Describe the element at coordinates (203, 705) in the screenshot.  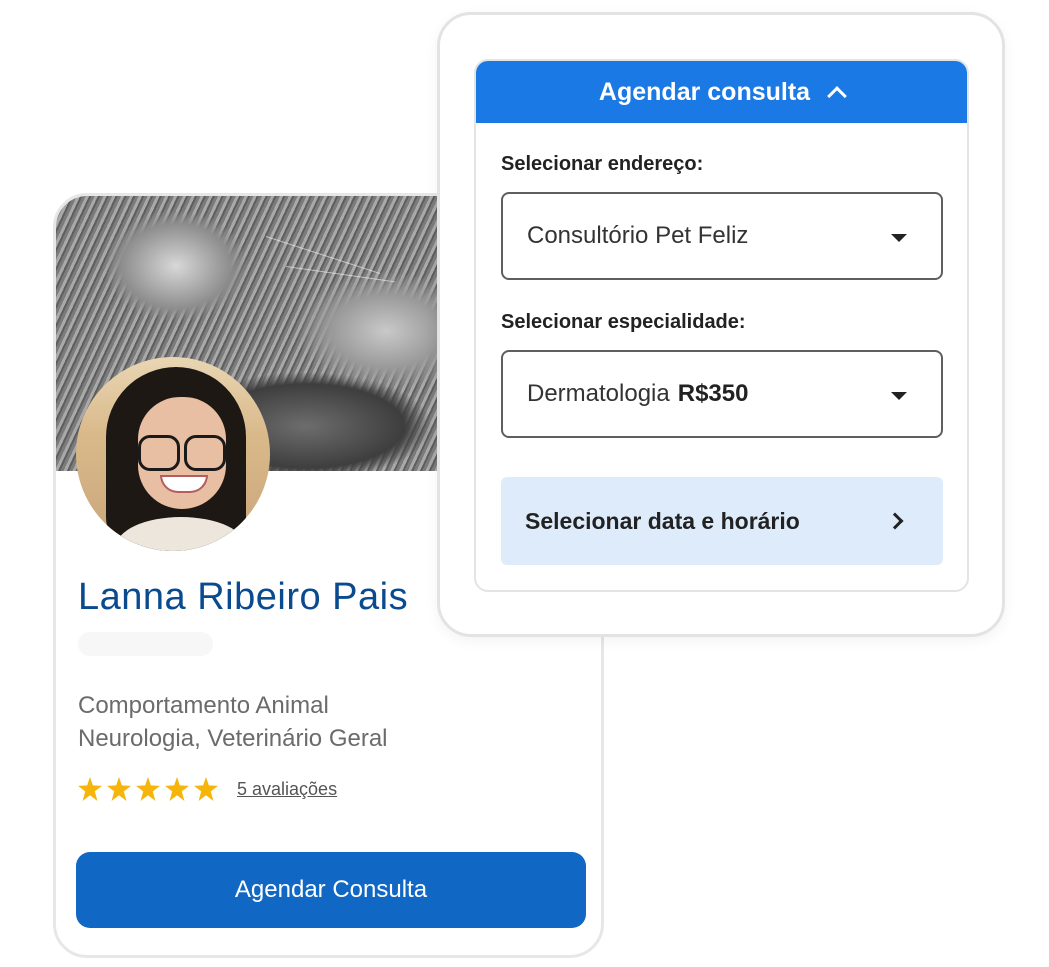
I see `specialties-line-1: Comportamento Animal` at that location.